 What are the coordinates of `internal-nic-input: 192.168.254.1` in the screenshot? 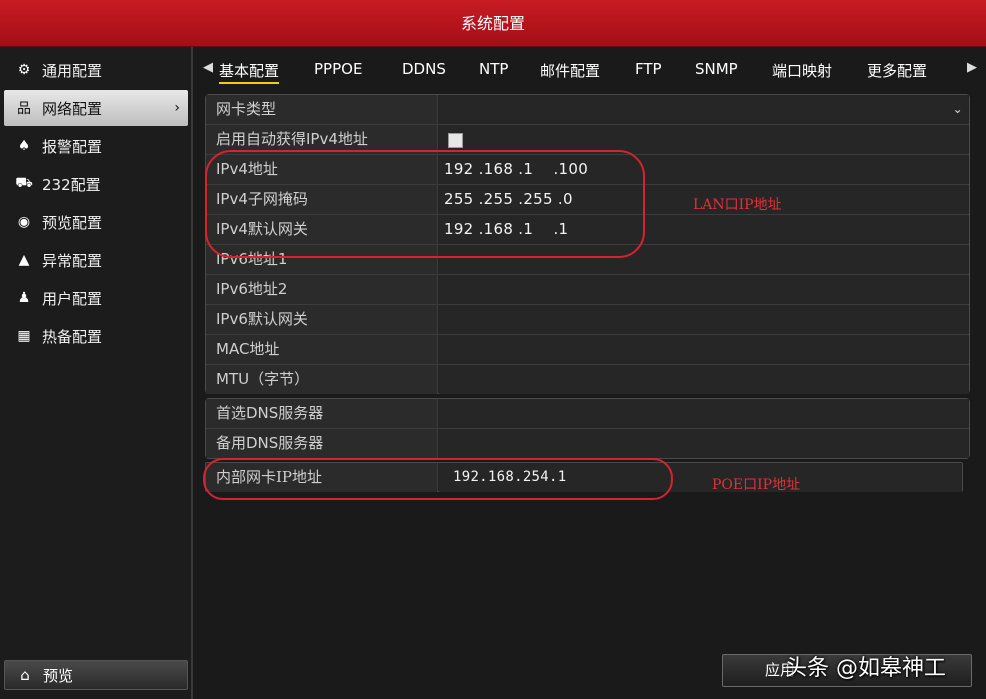 It's located at (700, 477).